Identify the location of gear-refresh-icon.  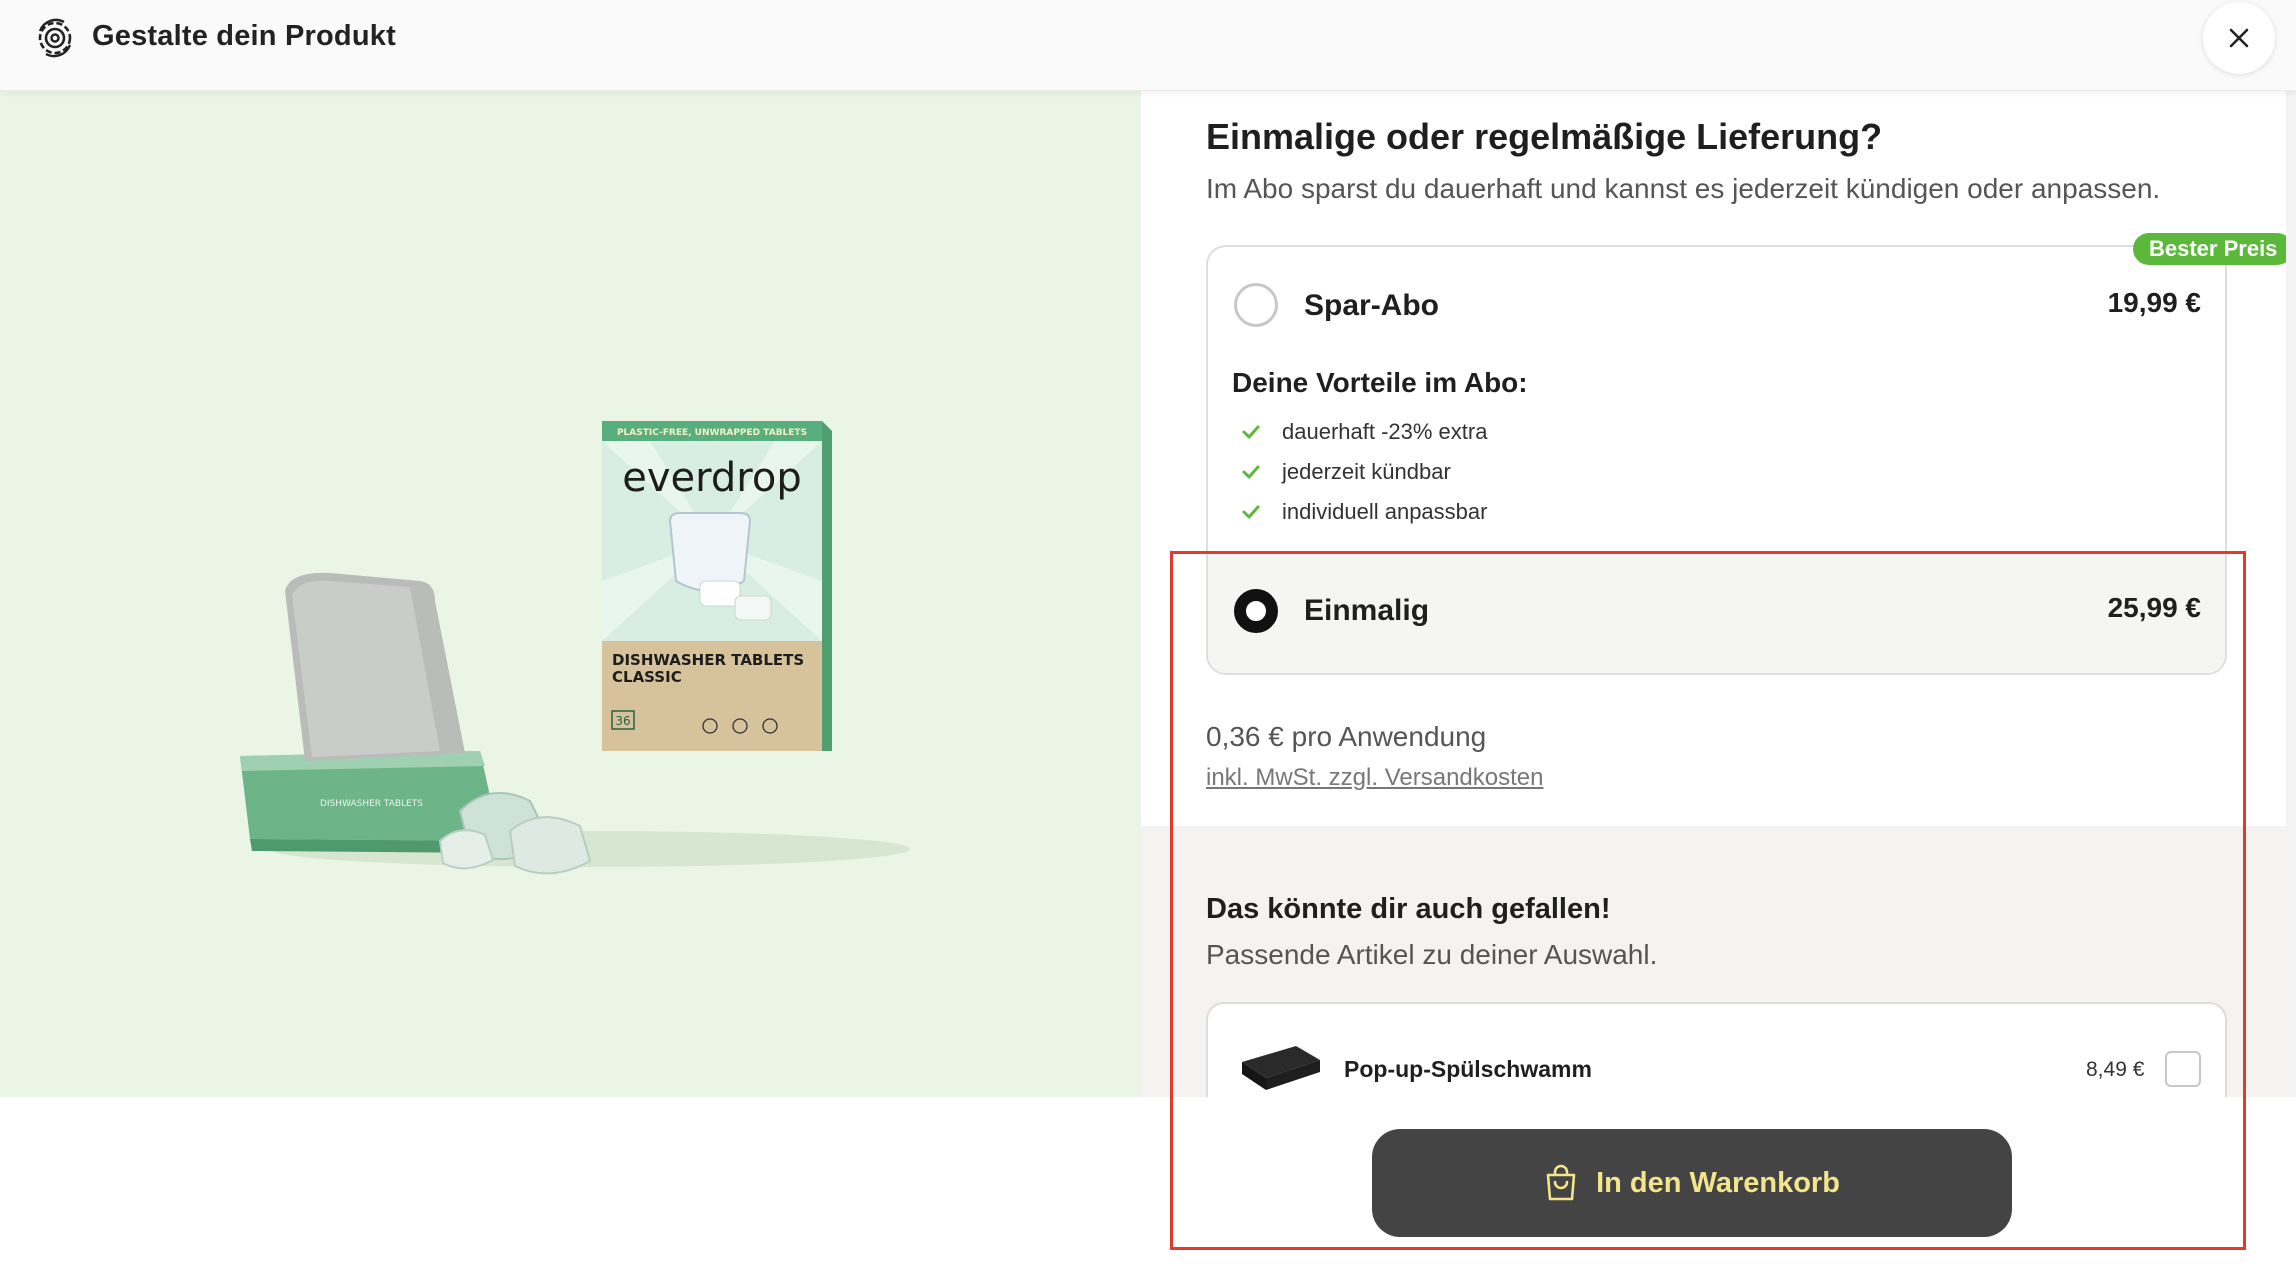
(55, 38).